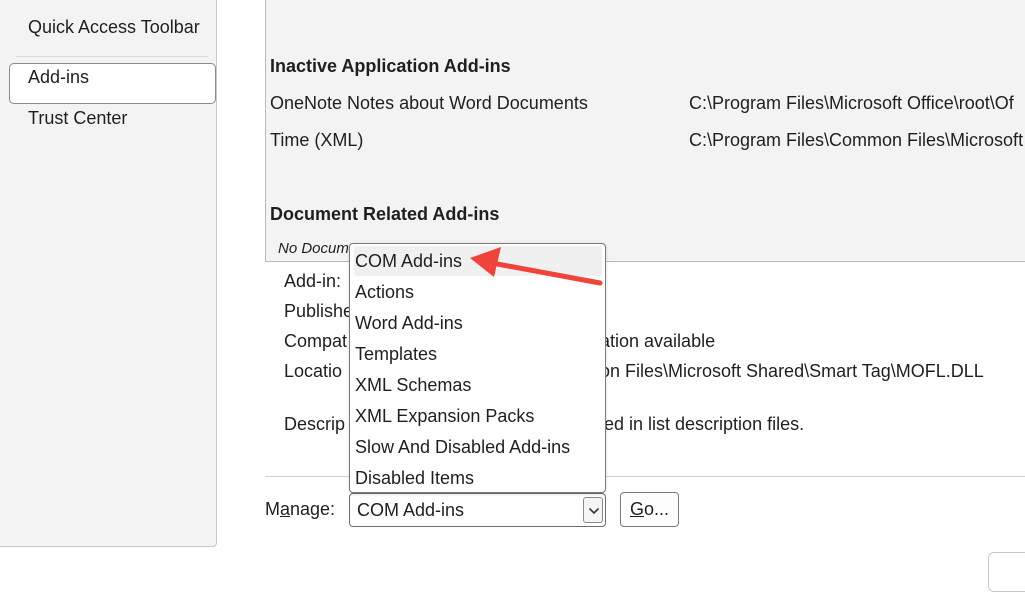 Image resolution: width=1025 pixels, height=592 pixels. Describe the element at coordinates (411, 510) in the screenshot. I see `manage-select-value: COM Add-ins` at that location.